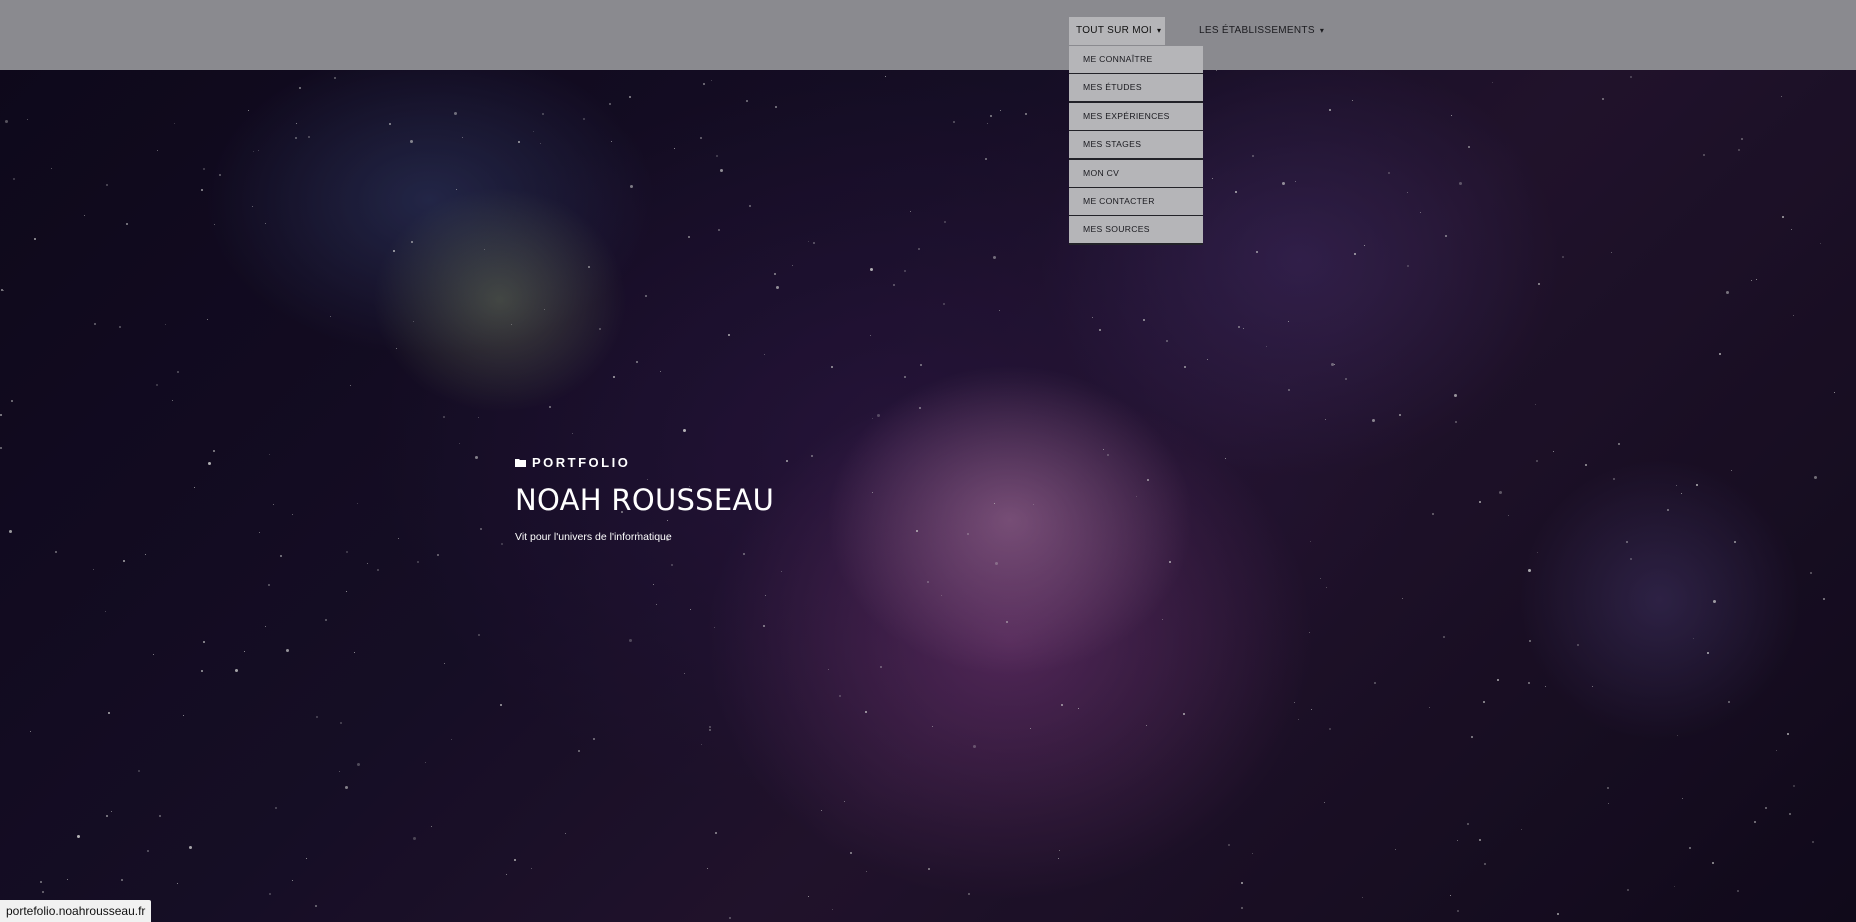  Describe the element at coordinates (1136, 230) in the screenshot. I see `menu-item-mes-sources: MES SOURCES` at that location.